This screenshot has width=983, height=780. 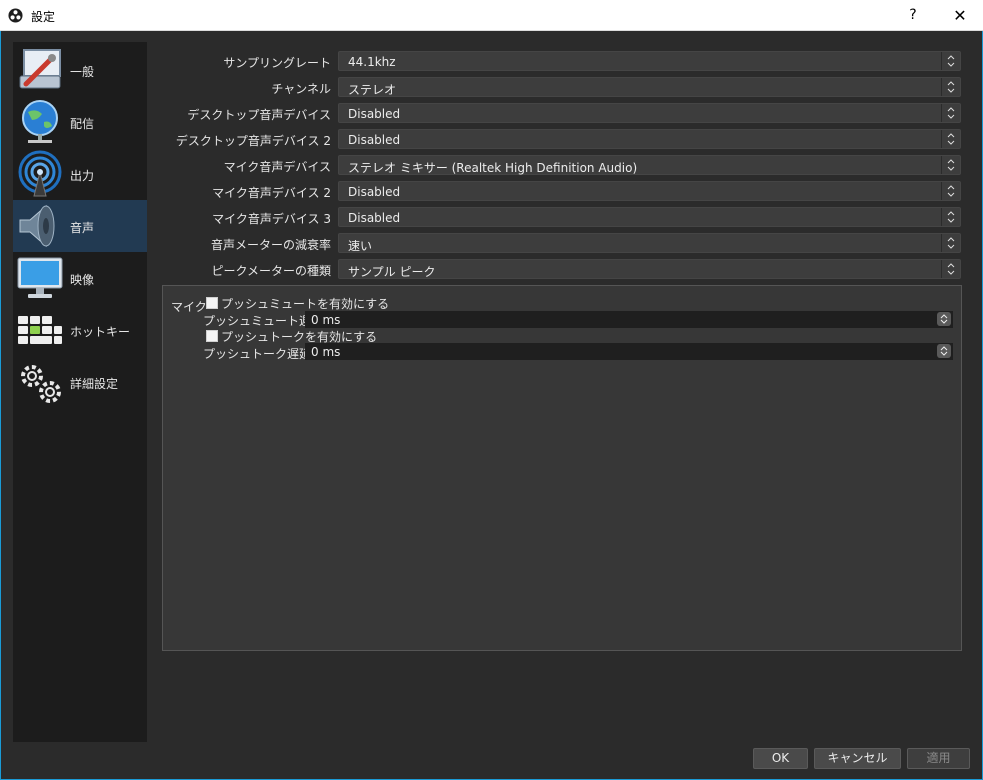 I want to click on output-antenna-icon, so click(x=40, y=173).